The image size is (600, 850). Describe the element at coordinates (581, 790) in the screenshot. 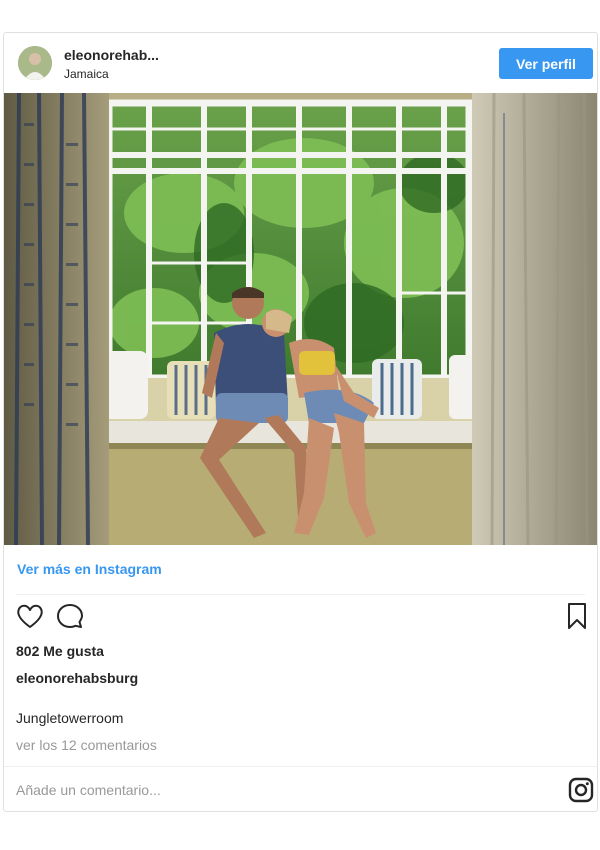

I see `instagram-icon` at that location.